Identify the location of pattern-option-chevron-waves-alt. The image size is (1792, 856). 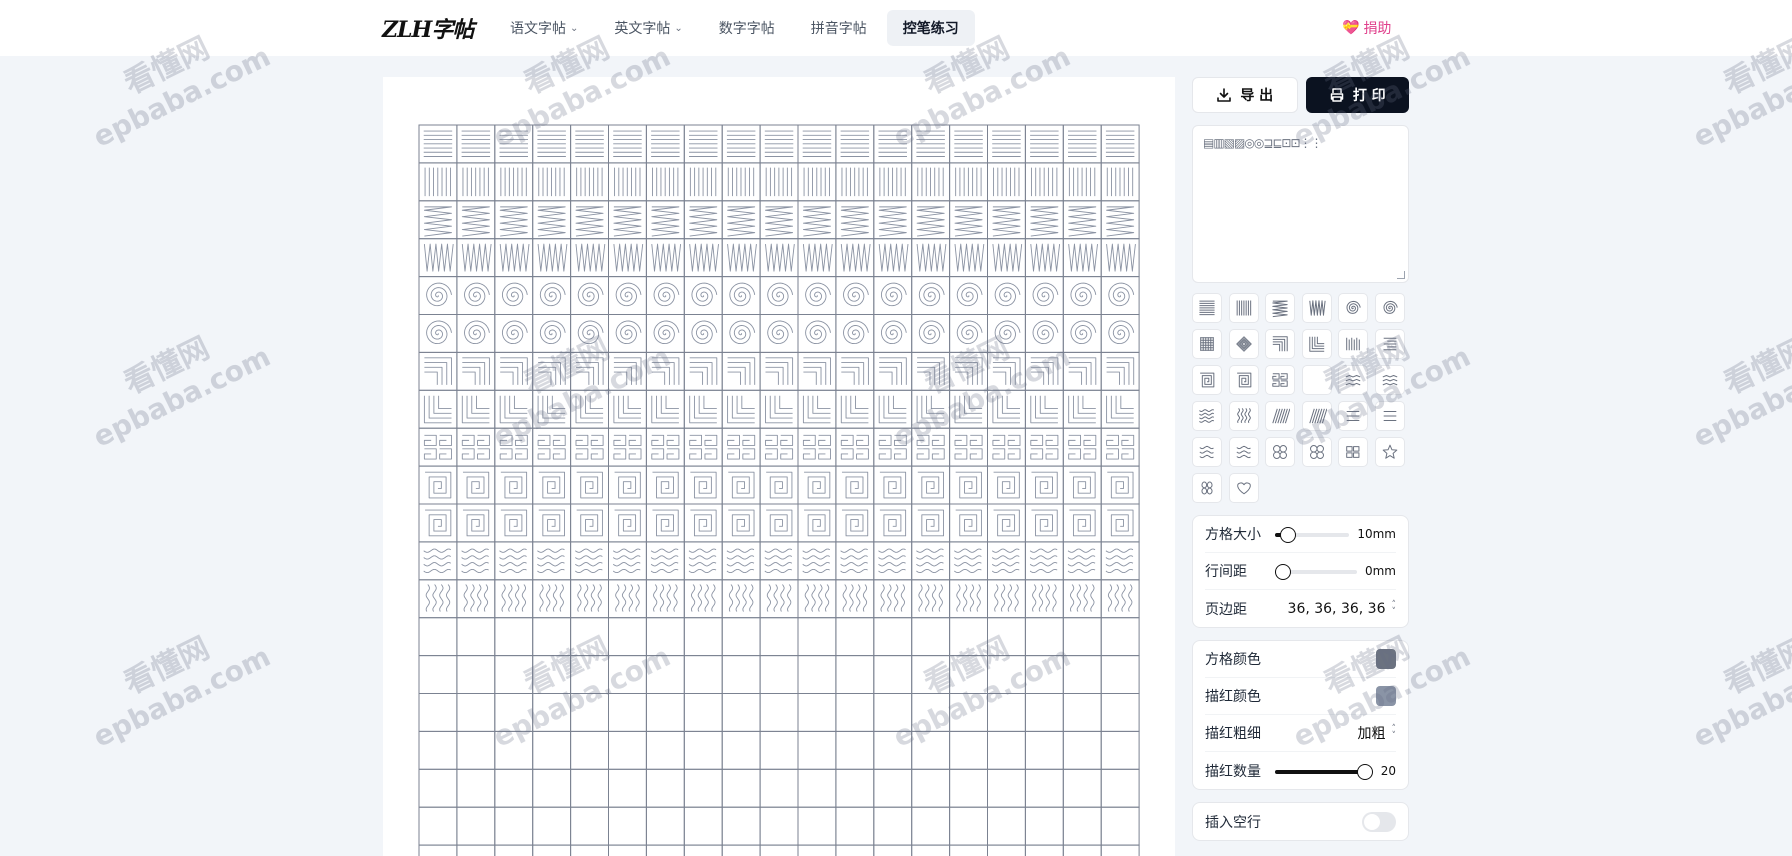
(1389, 380).